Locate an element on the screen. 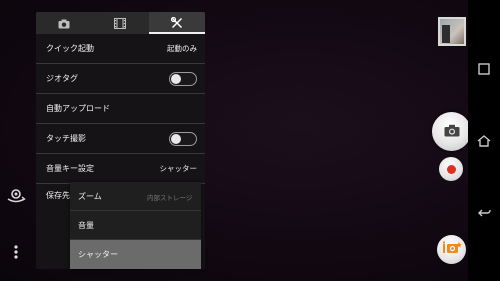 The height and width of the screenshot is (281, 500). settings-tabs is located at coordinates (120, 23).